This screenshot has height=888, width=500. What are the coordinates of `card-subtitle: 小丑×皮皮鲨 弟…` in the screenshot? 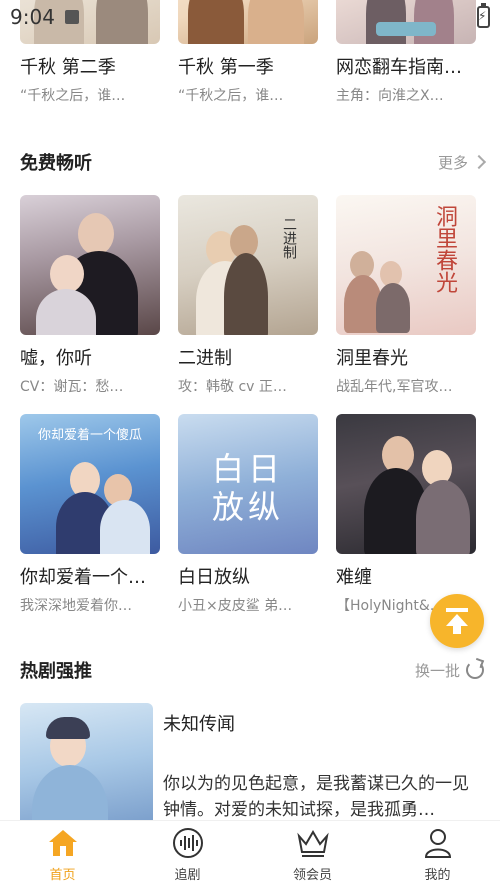 It's located at (235, 606).